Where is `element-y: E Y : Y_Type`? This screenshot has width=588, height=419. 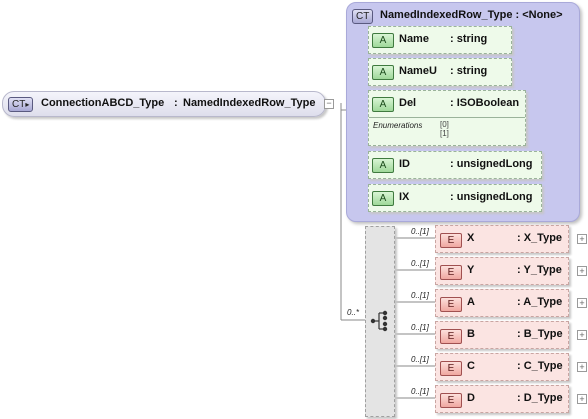 element-y: E Y : Y_Type is located at coordinates (502, 271).